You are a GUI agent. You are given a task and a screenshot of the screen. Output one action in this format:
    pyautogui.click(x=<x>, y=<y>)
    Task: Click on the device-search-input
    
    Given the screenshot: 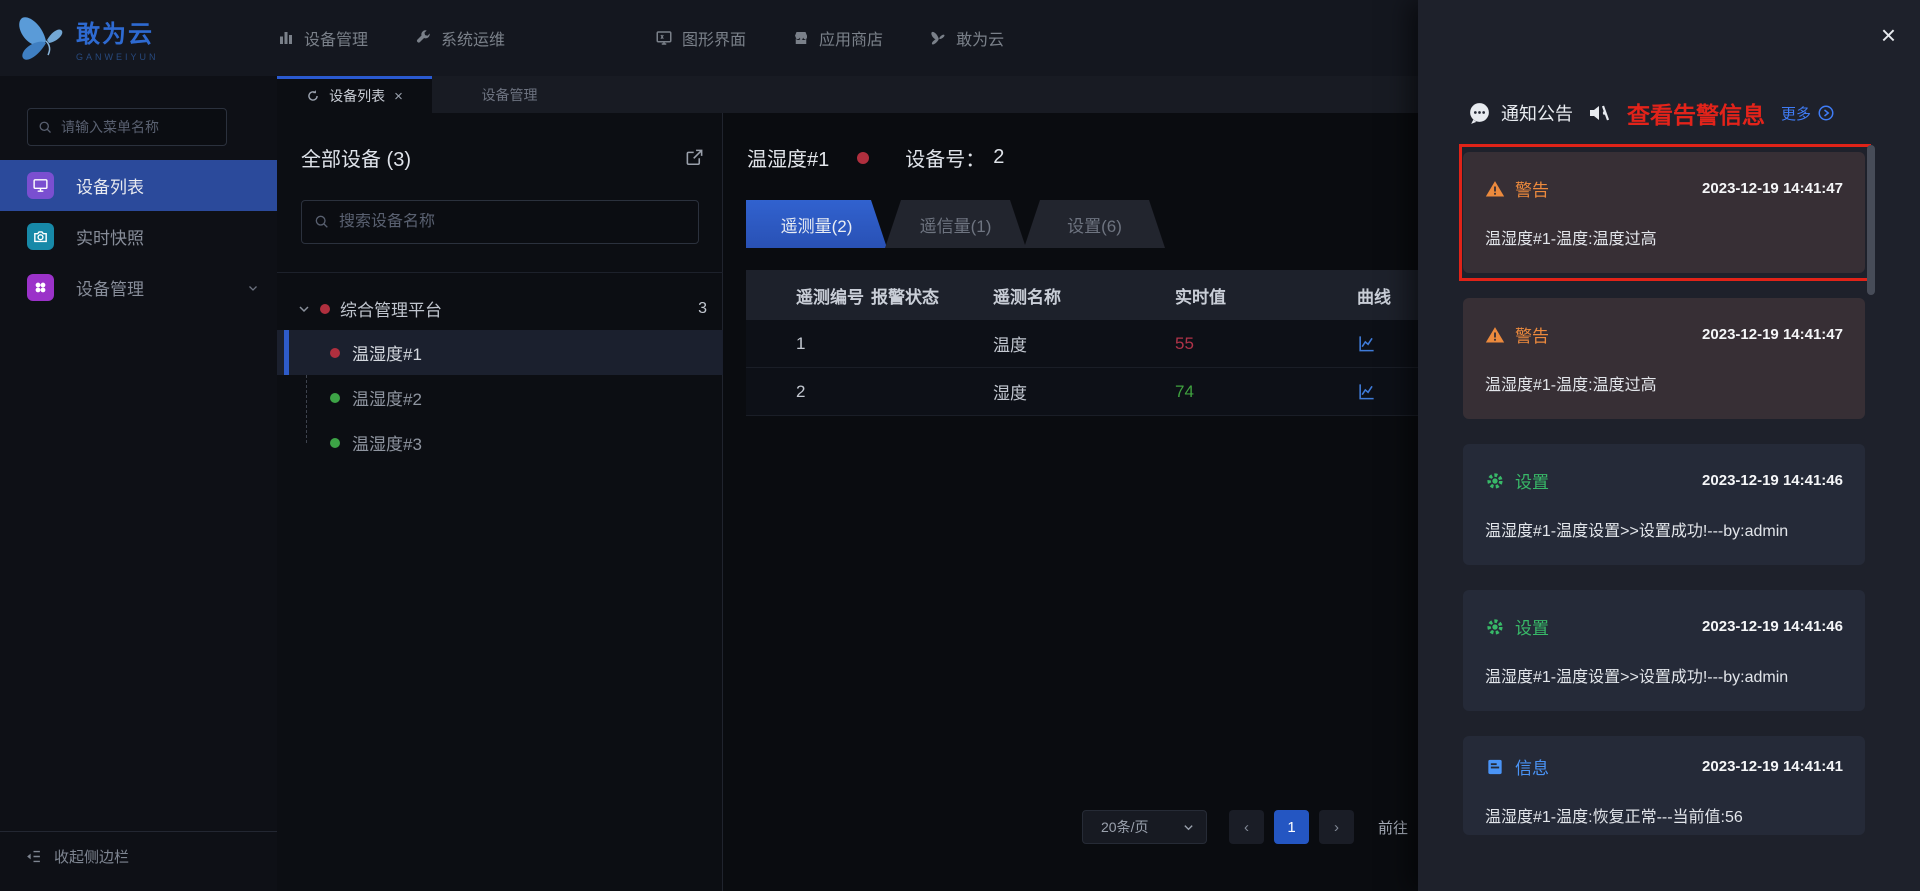 What is the action you would take?
    pyautogui.click(x=512, y=222)
    